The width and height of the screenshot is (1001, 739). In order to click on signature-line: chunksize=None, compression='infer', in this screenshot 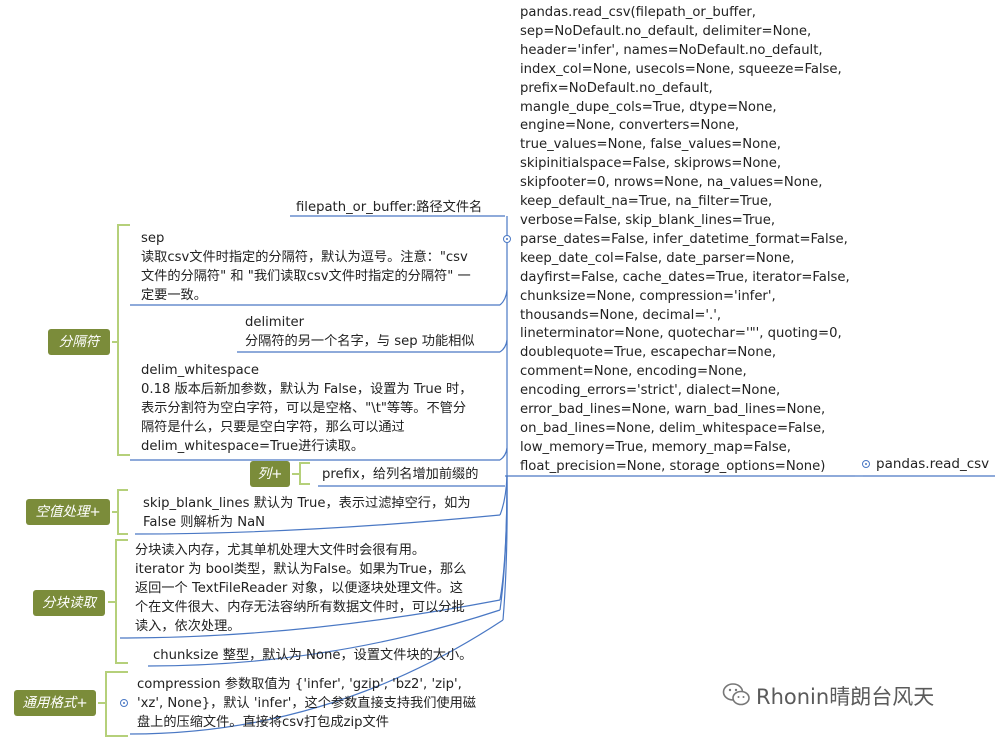, I will do `click(648, 296)`.